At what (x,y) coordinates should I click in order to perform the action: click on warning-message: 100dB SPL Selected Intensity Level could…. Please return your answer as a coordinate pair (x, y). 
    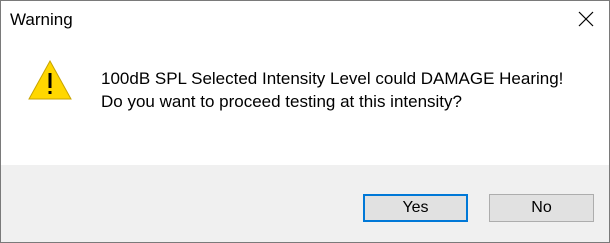
    Looking at the image, I should click on (332, 90).